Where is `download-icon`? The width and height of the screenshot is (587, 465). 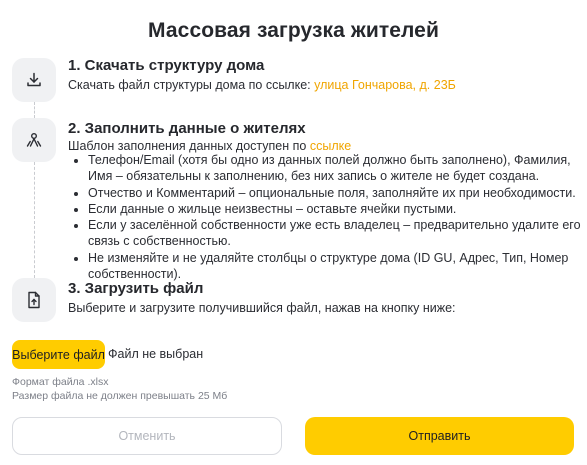 download-icon is located at coordinates (34, 80).